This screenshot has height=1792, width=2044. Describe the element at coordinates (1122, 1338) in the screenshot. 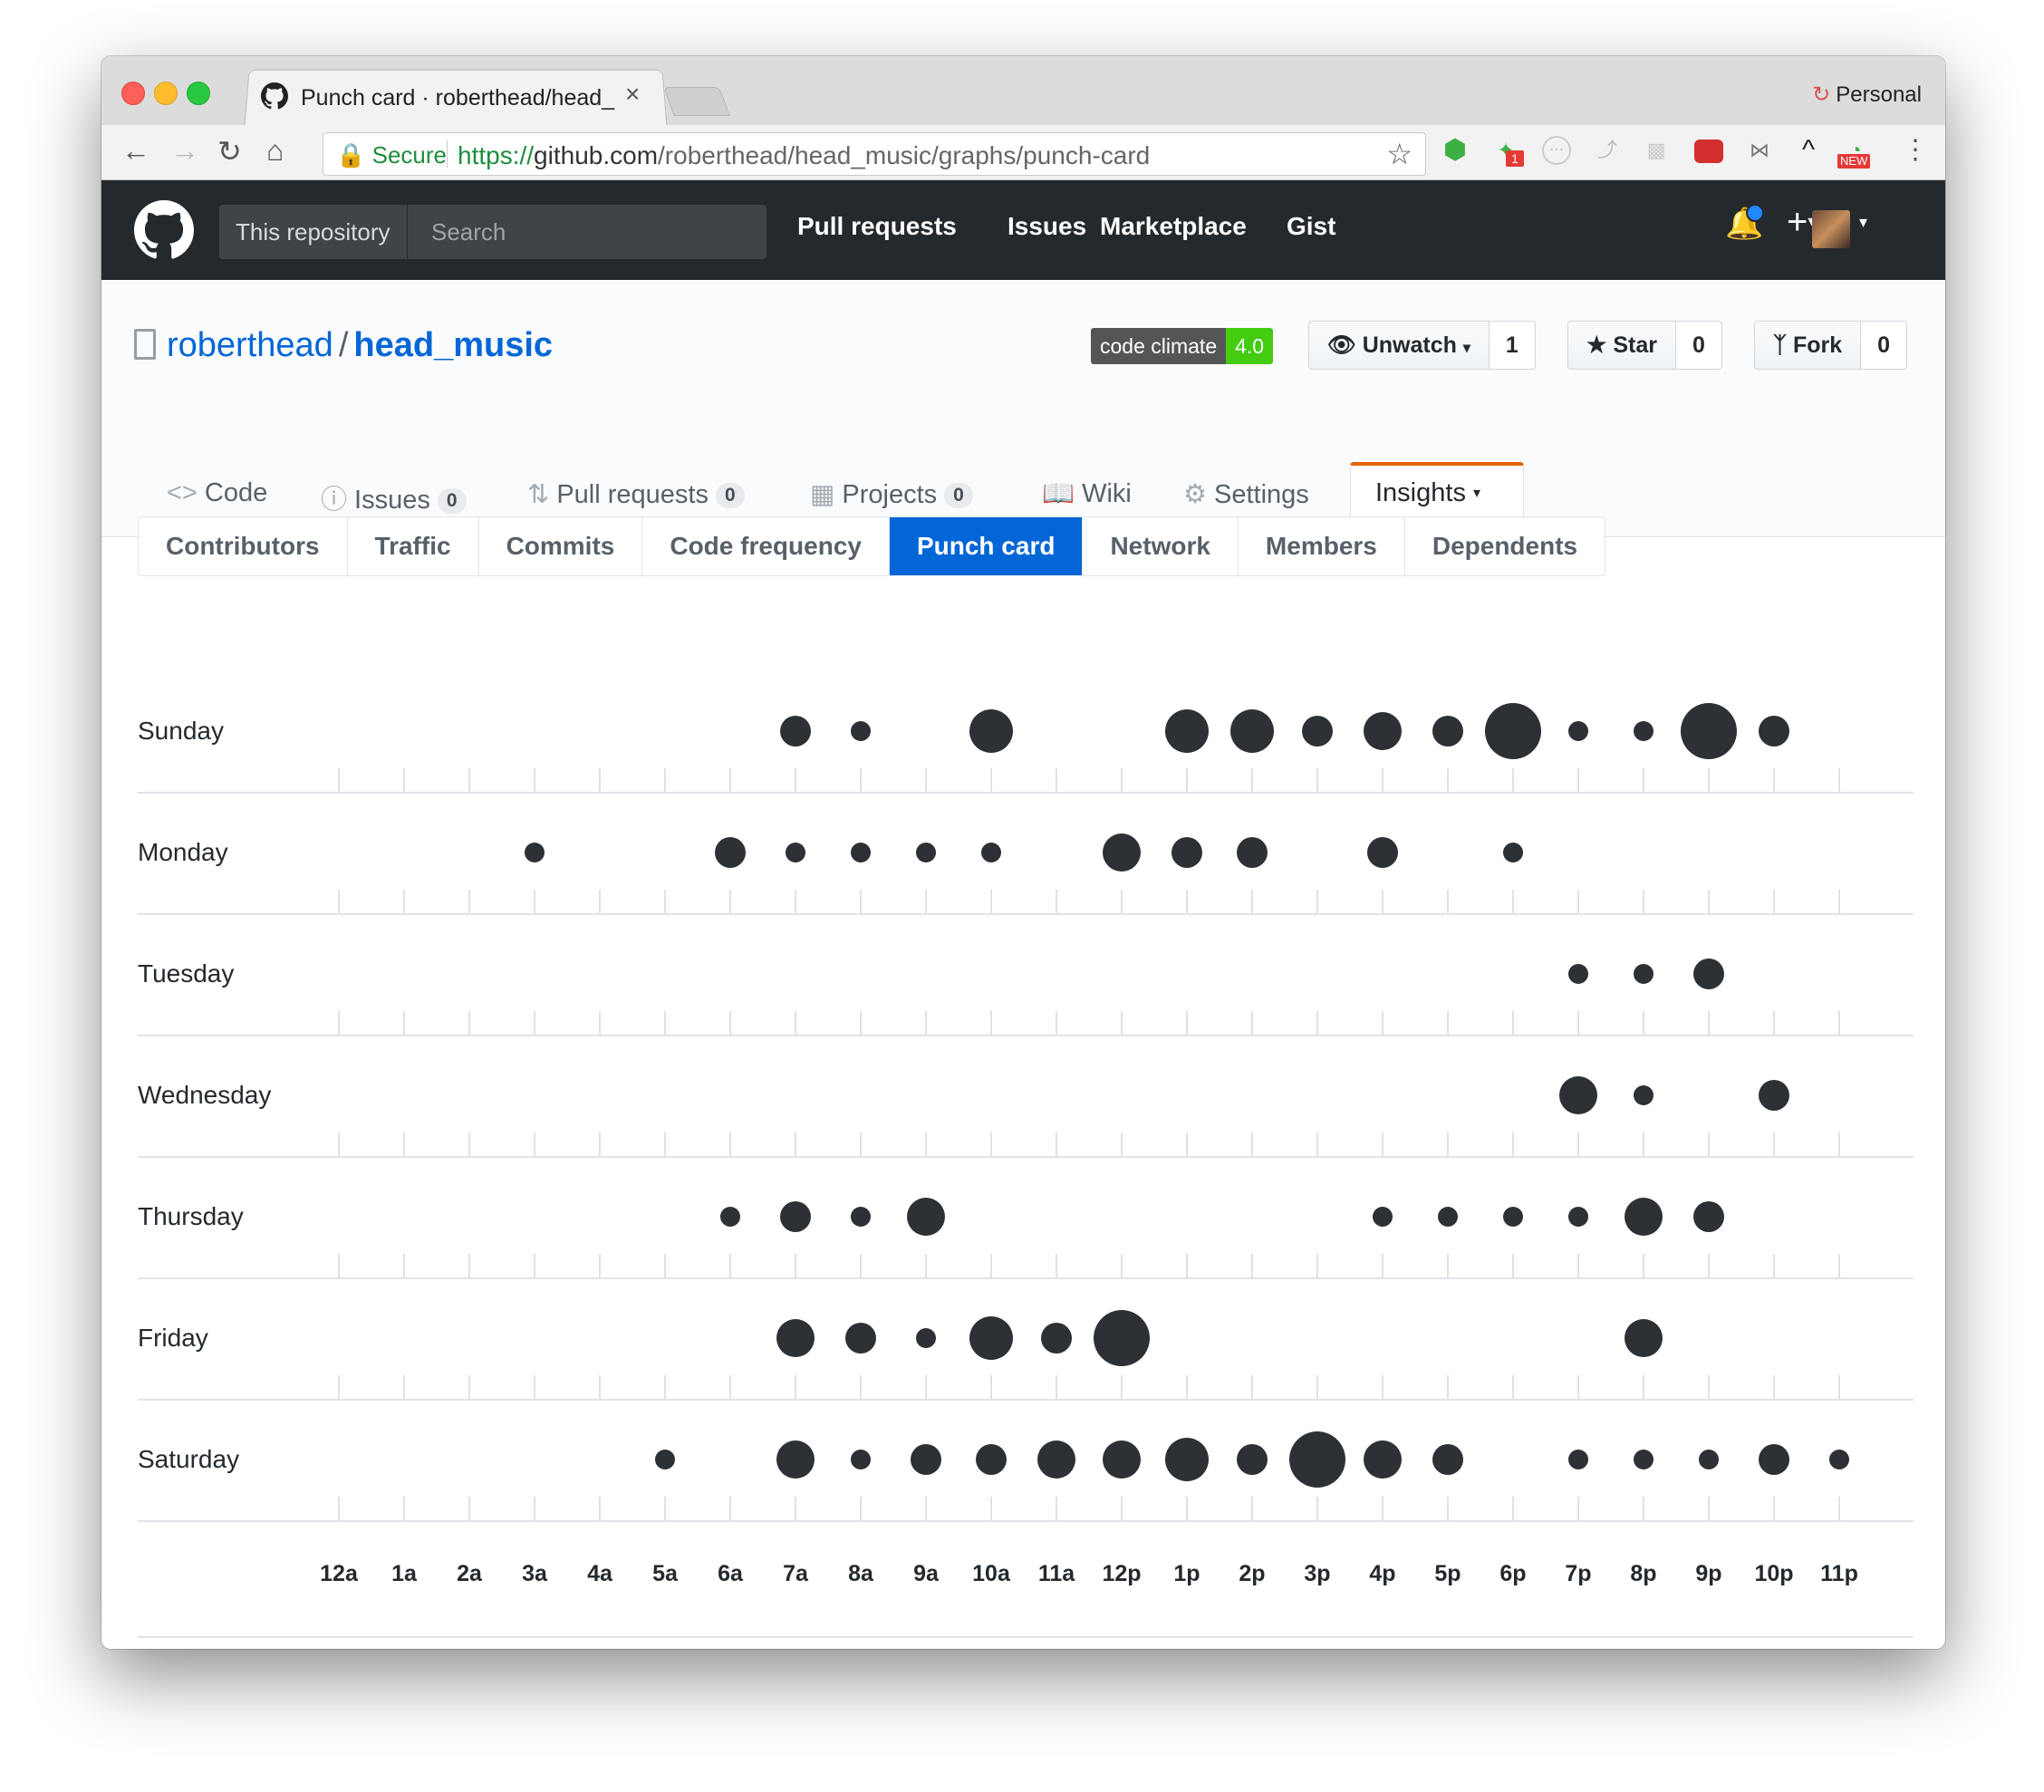

I see `punch-dot-friday-12p` at that location.